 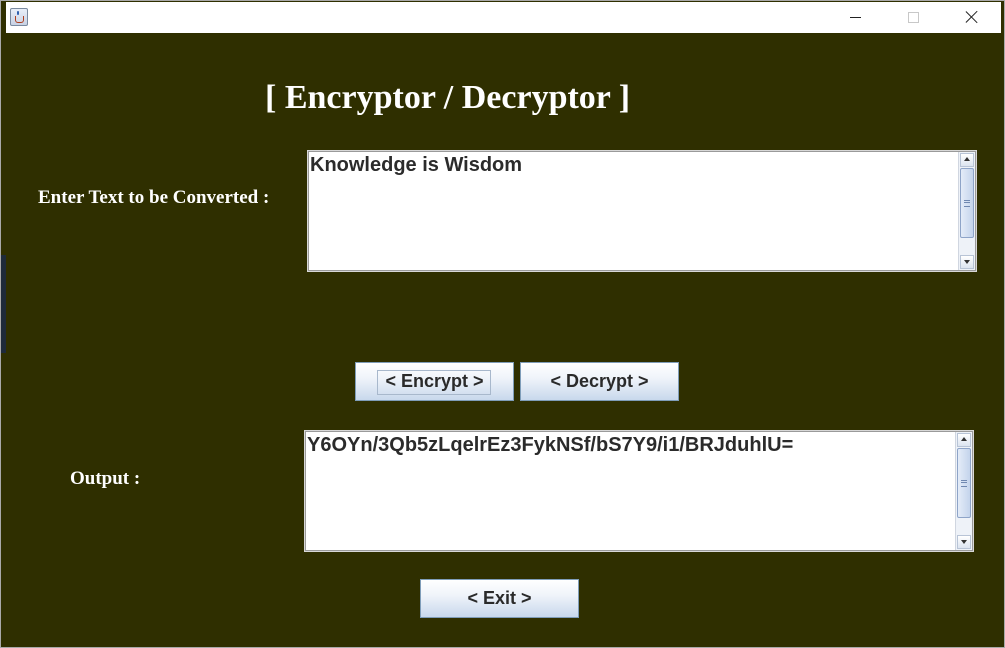 I want to click on maximize-icon, so click(x=913, y=17).